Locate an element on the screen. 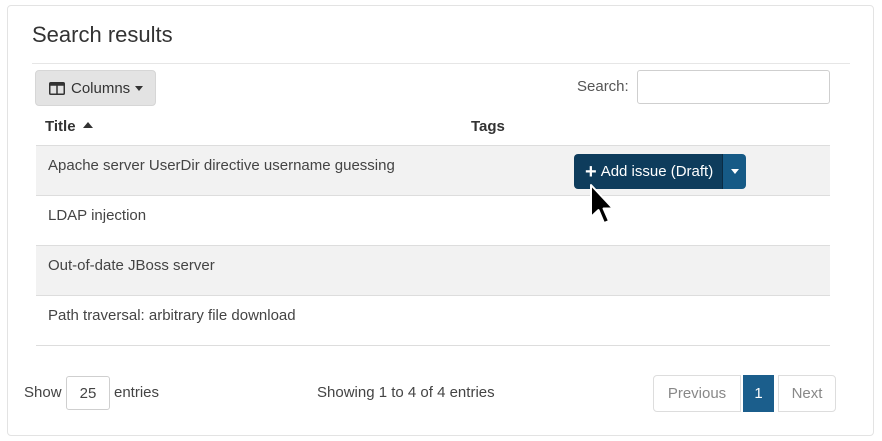 This screenshot has width=882, height=441. column-header-title-label: Title is located at coordinates (60, 126).